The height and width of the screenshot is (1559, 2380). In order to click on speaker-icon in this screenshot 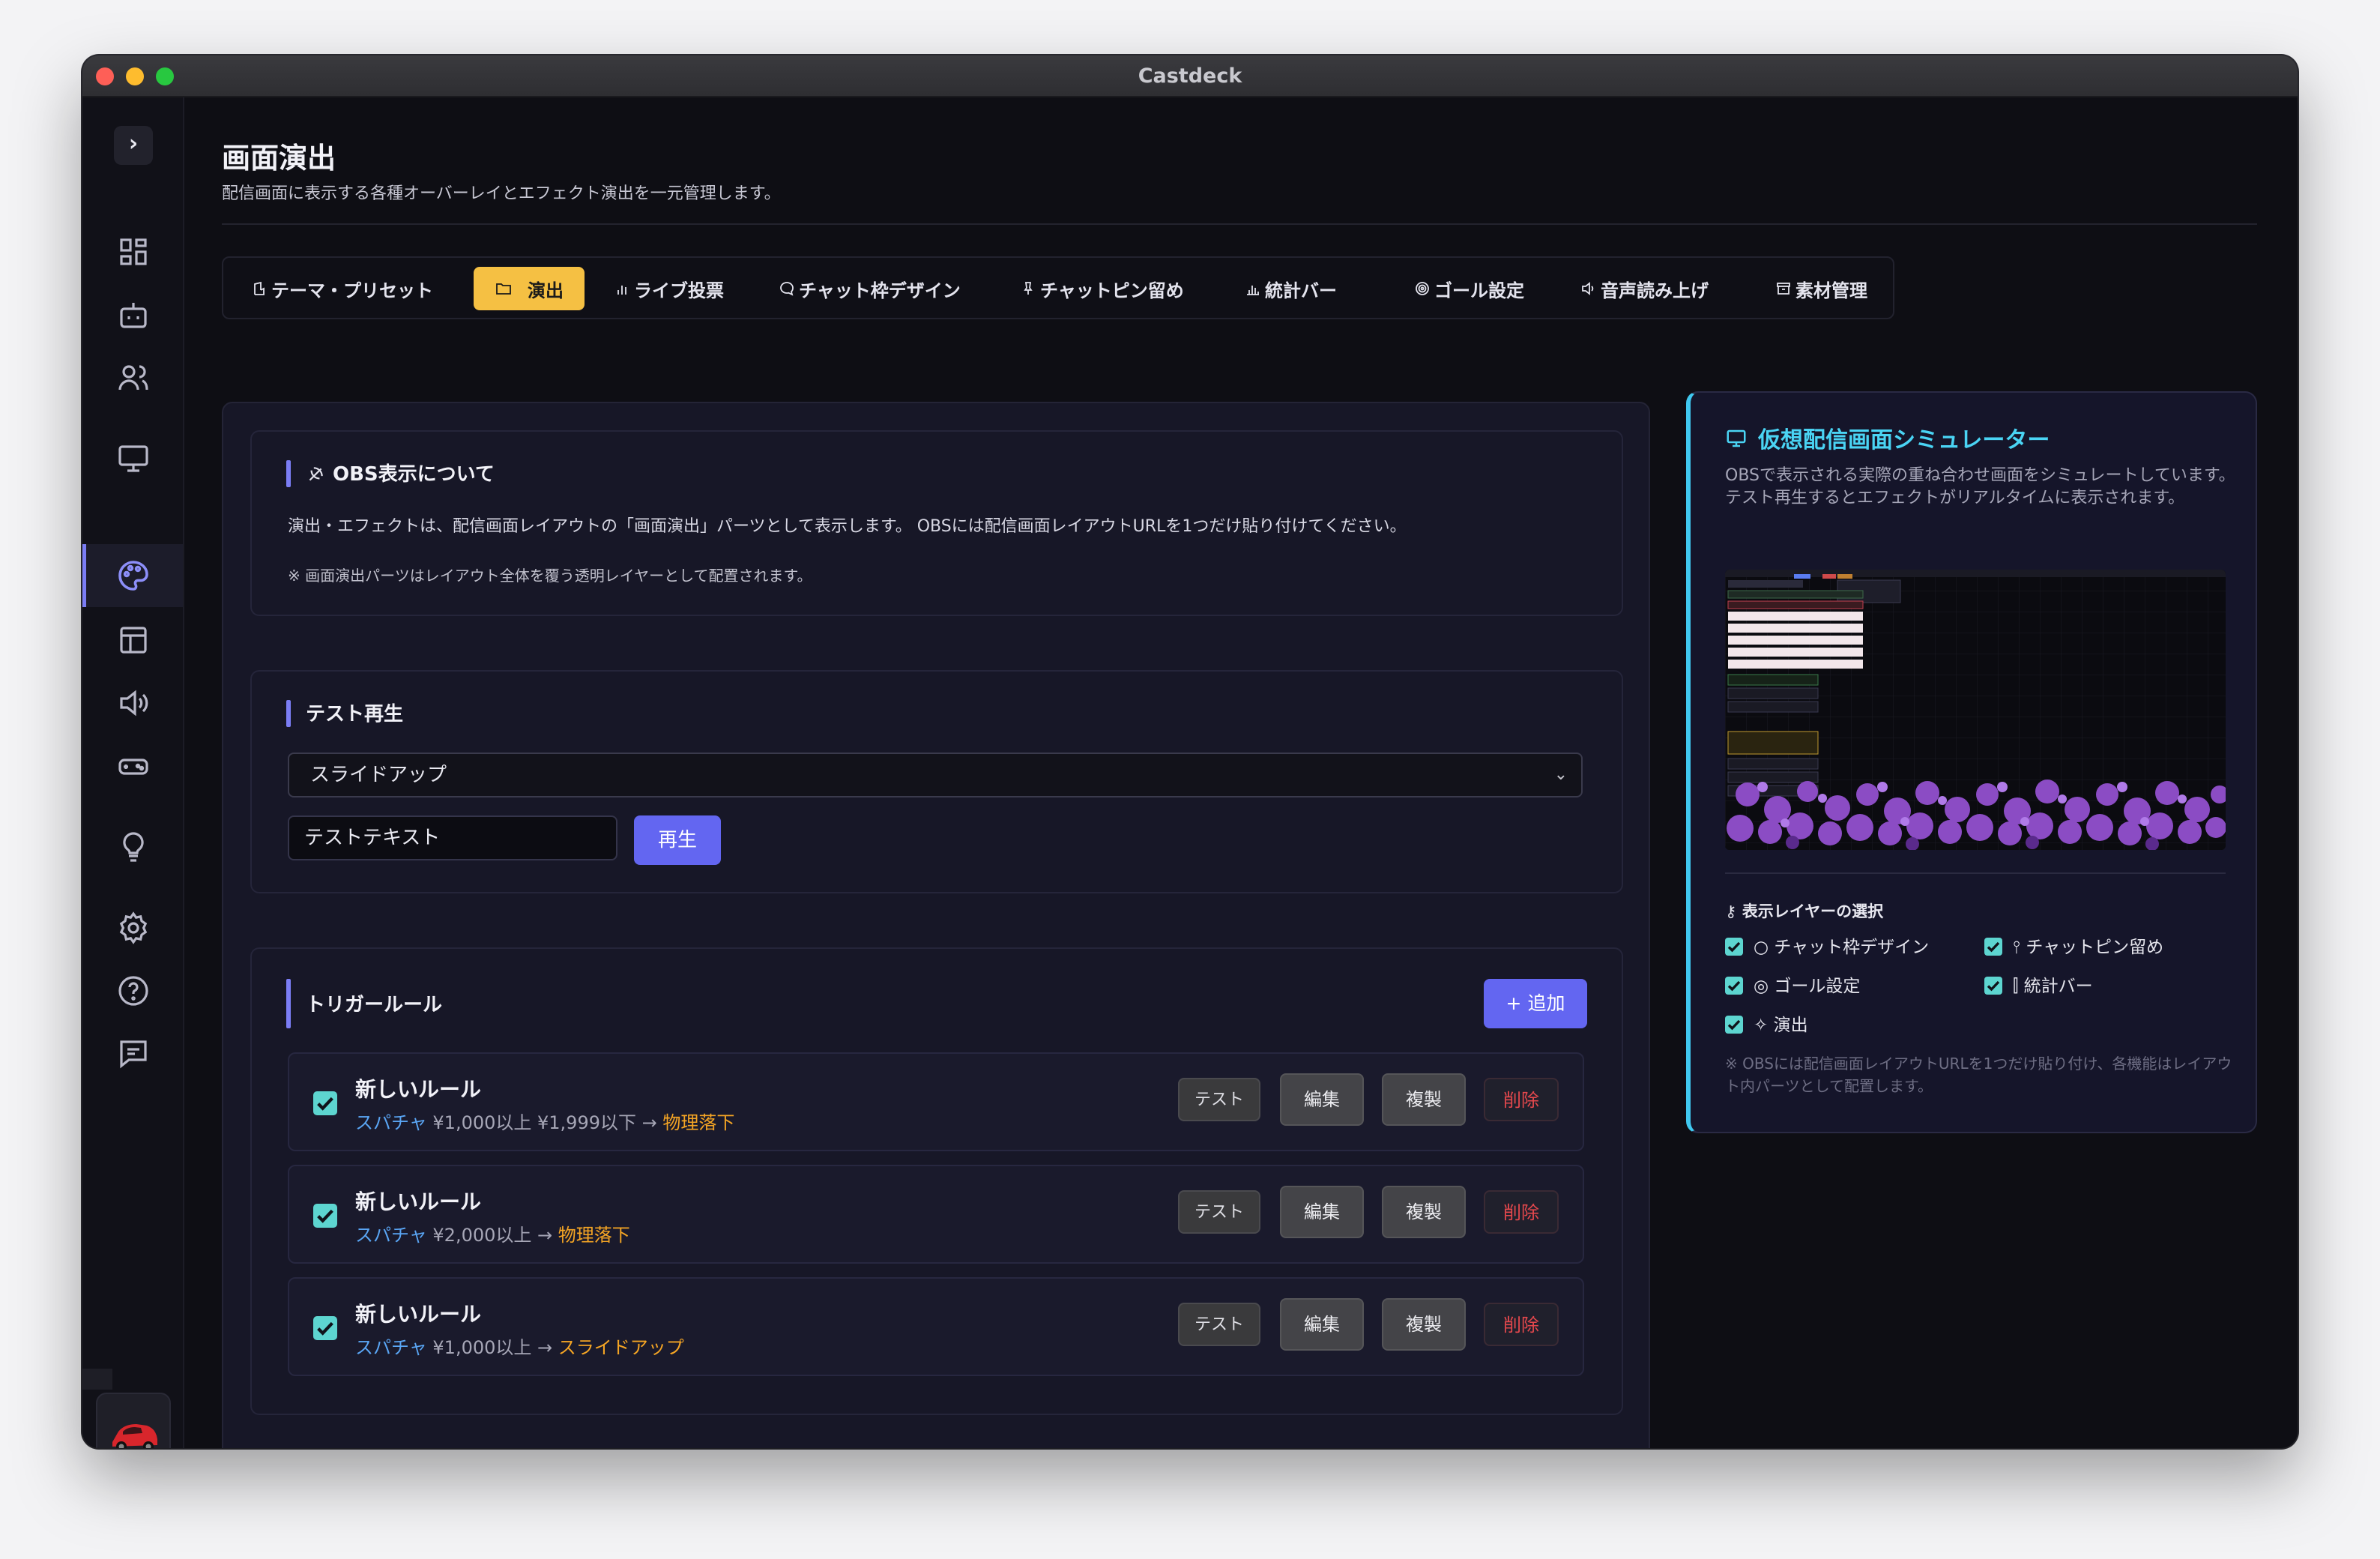, I will do `click(133, 703)`.